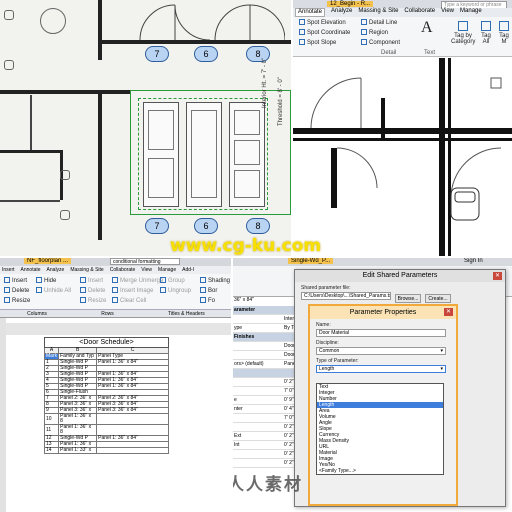  Describe the element at coordinates (329, 33) in the screenshot. I see `label: Spot Coordinate` at that location.